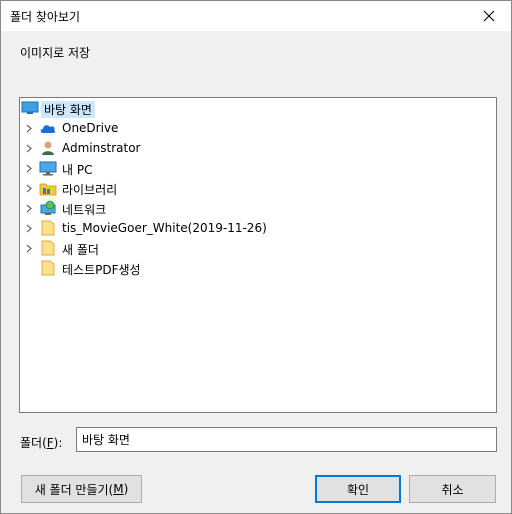 The height and width of the screenshot is (514, 512). What do you see at coordinates (286, 439) in the screenshot?
I see `folder-path-input: 바탕 화면` at bounding box center [286, 439].